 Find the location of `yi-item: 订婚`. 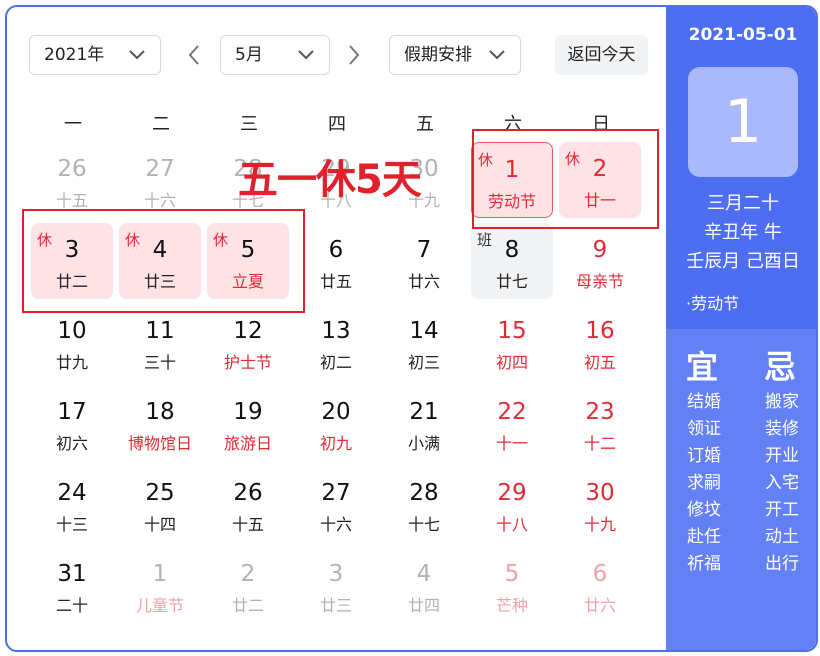

yi-item: 订婚 is located at coordinates (704, 456).